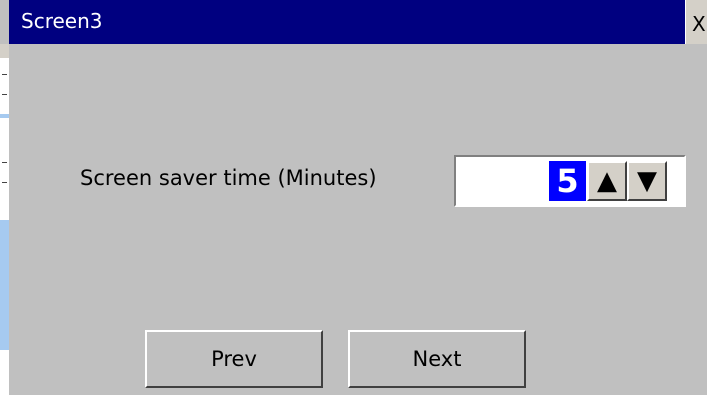  I want to click on screen-saver-time-spinner: 5 ▲ ▼, so click(570, 181).